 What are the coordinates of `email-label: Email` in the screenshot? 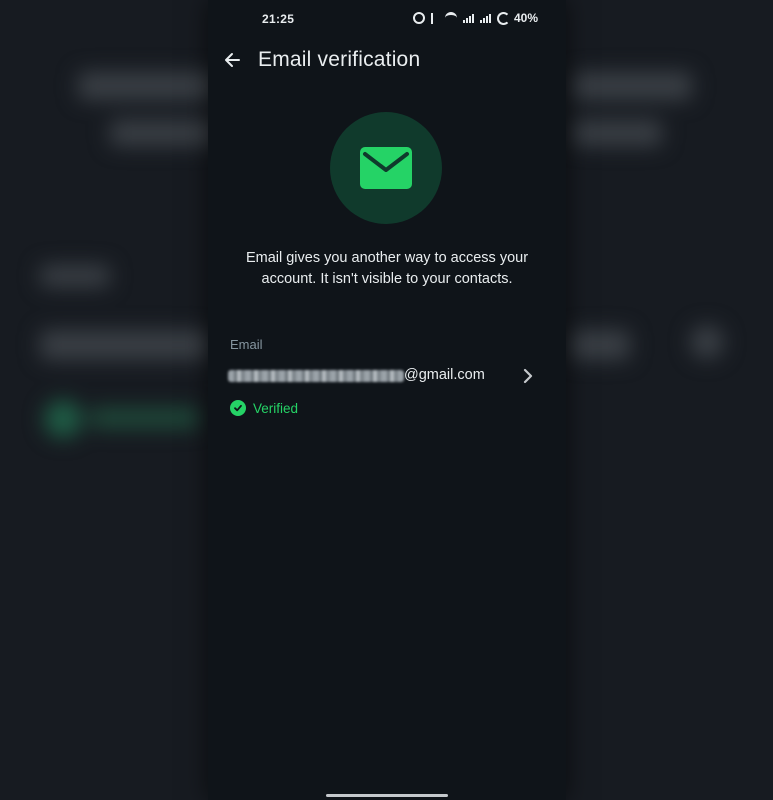 It's located at (246, 344).